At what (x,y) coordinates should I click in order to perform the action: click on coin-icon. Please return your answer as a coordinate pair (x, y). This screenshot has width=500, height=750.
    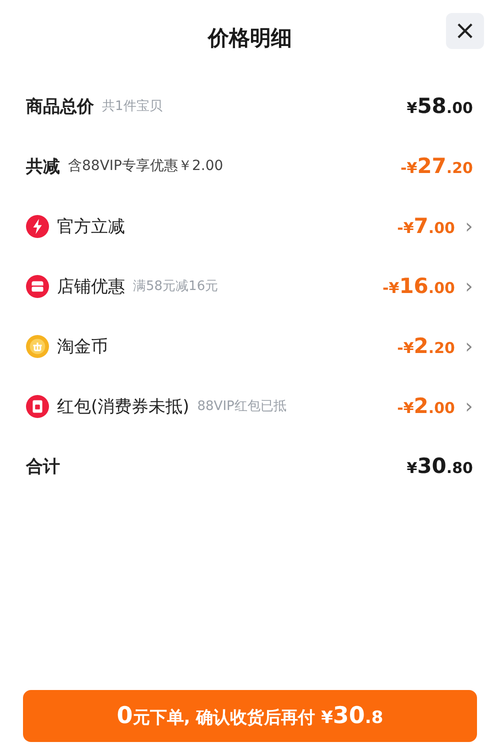
    Looking at the image, I should click on (37, 346).